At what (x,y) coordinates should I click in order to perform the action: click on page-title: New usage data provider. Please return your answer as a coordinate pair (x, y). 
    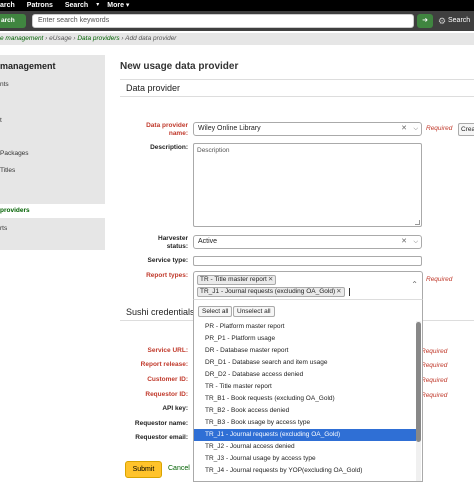
    Looking at the image, I should click on (179, 66).